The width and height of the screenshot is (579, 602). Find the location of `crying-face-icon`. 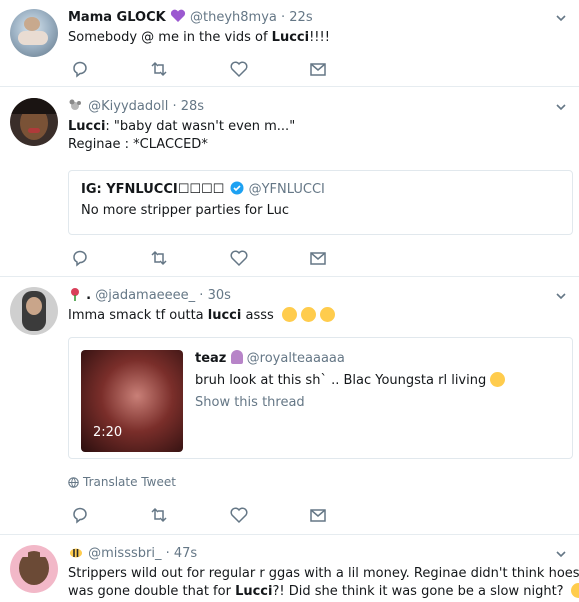

crying-face-icon is located at coordinates (574, 590).